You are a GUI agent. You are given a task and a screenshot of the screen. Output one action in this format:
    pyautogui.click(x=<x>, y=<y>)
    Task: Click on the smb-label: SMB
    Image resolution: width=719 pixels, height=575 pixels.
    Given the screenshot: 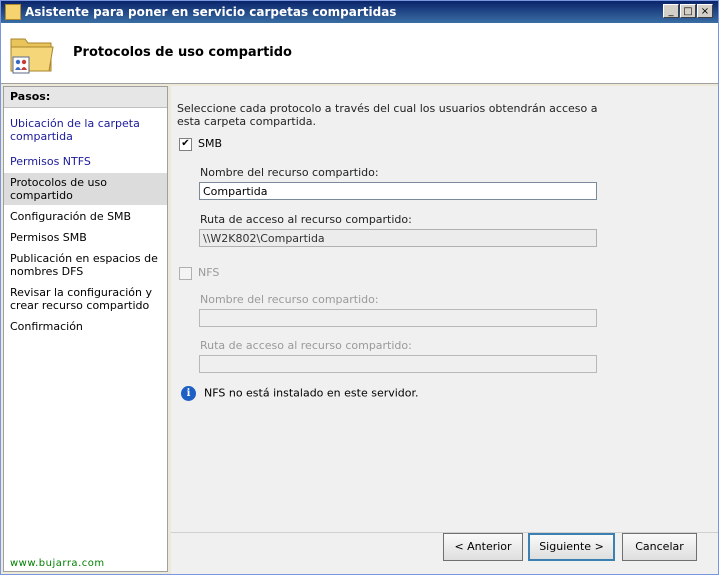 What is the action you would take?
    pyautogui.click(x=210, y=143)
    